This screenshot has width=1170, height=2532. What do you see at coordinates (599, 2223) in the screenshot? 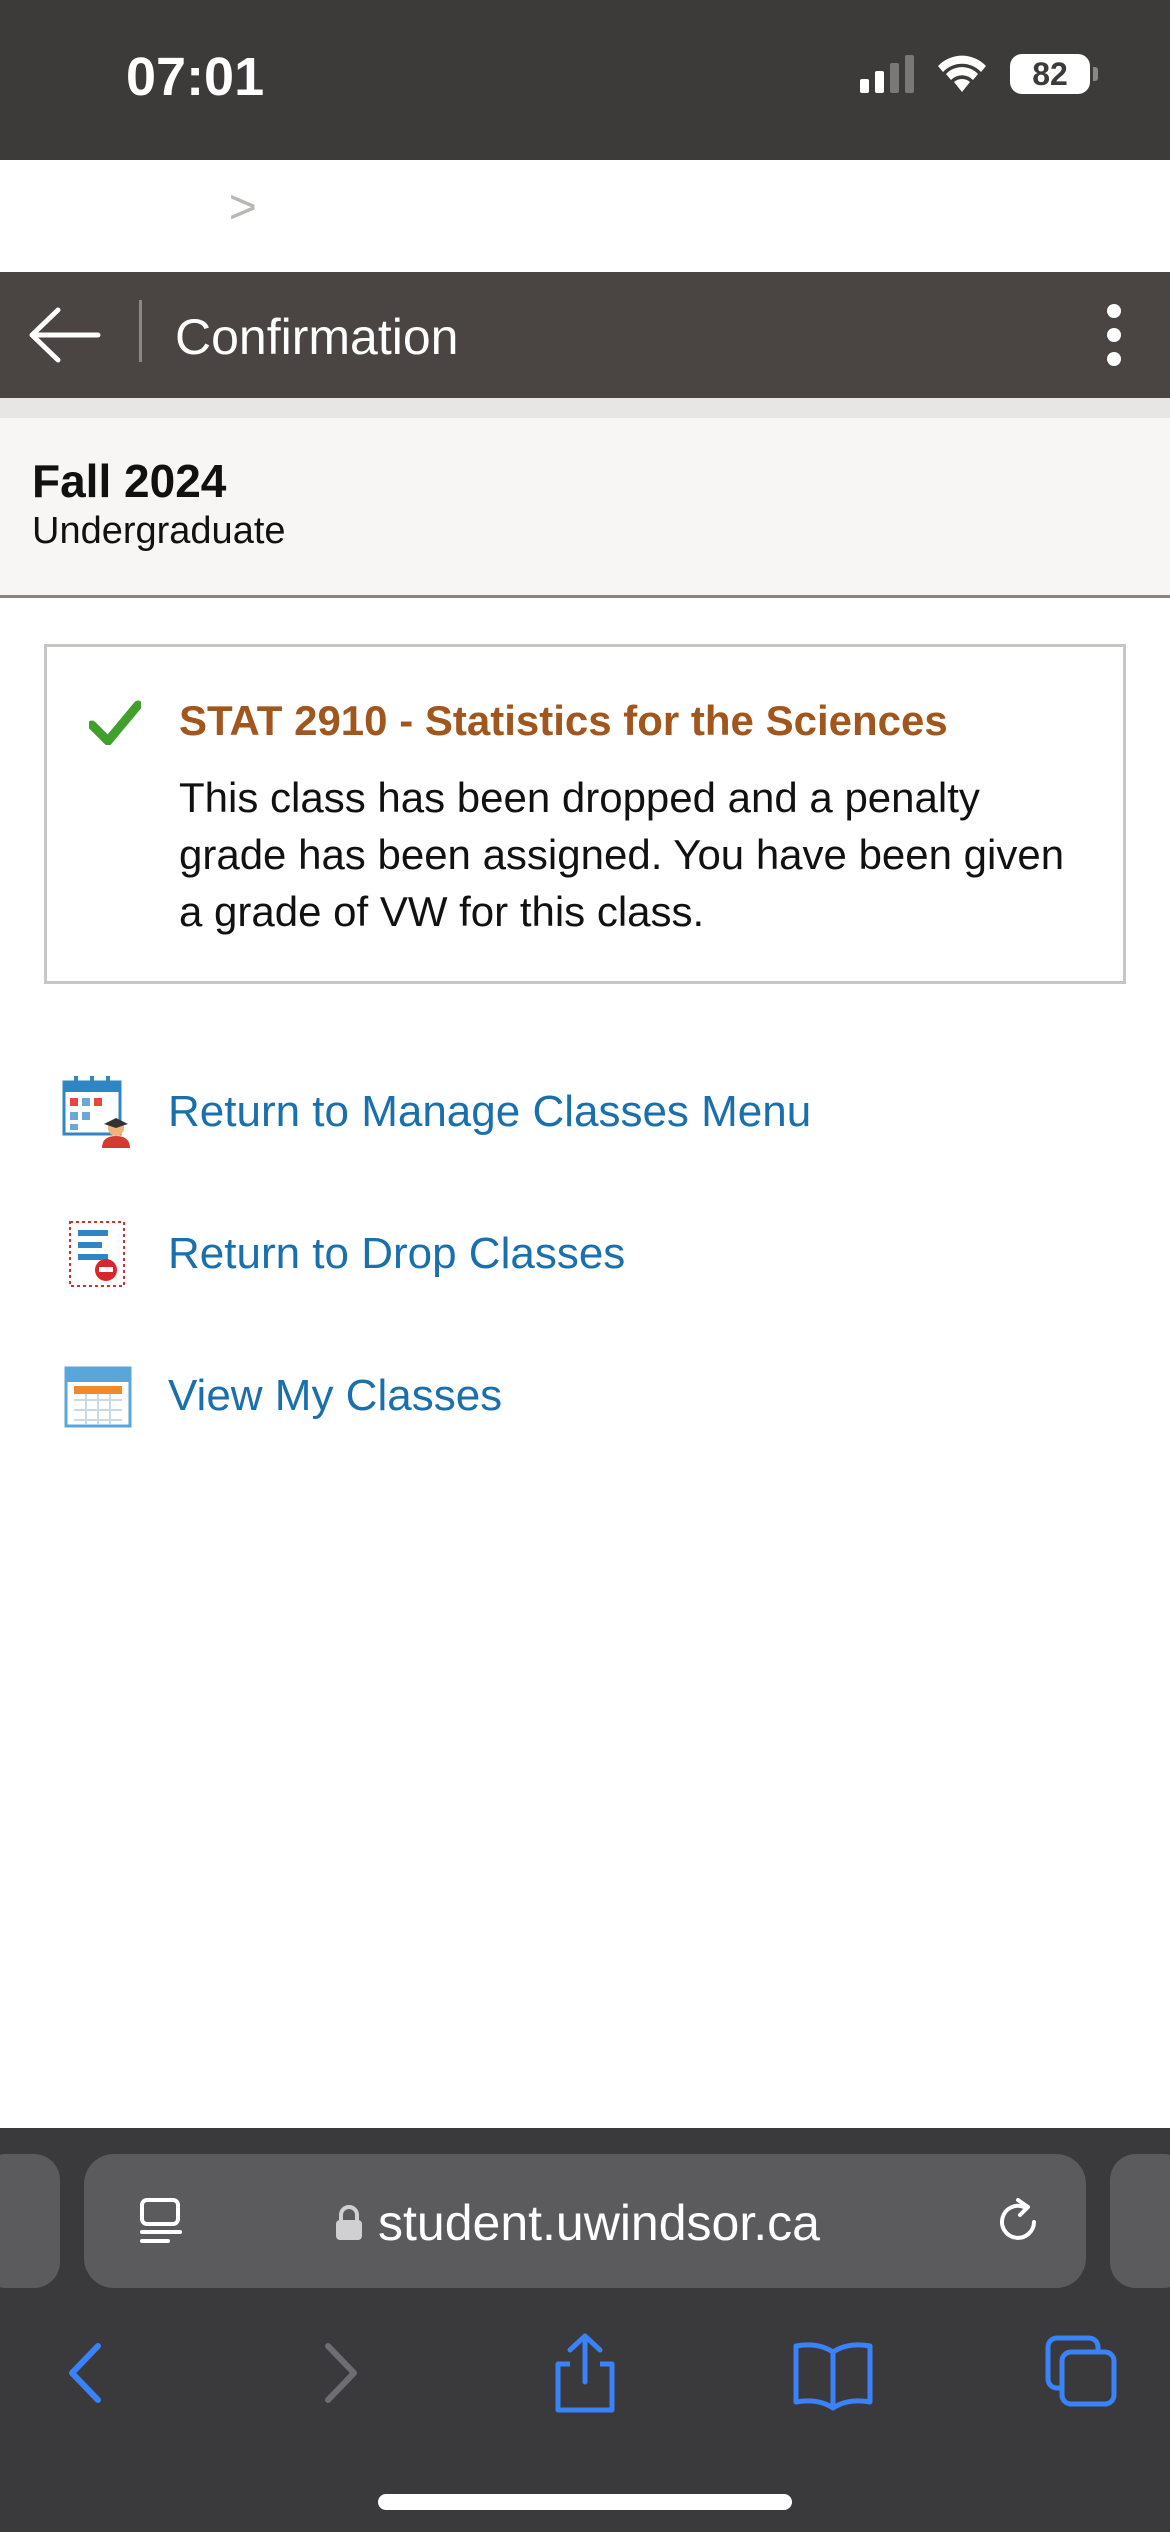
I see `url-text: student.uwindsor.ca` at bounding box center [599, 2223].